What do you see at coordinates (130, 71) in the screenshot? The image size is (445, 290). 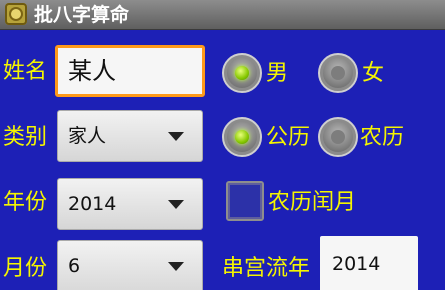 I see `name-input: 某人` at bounding box center [130, 71].